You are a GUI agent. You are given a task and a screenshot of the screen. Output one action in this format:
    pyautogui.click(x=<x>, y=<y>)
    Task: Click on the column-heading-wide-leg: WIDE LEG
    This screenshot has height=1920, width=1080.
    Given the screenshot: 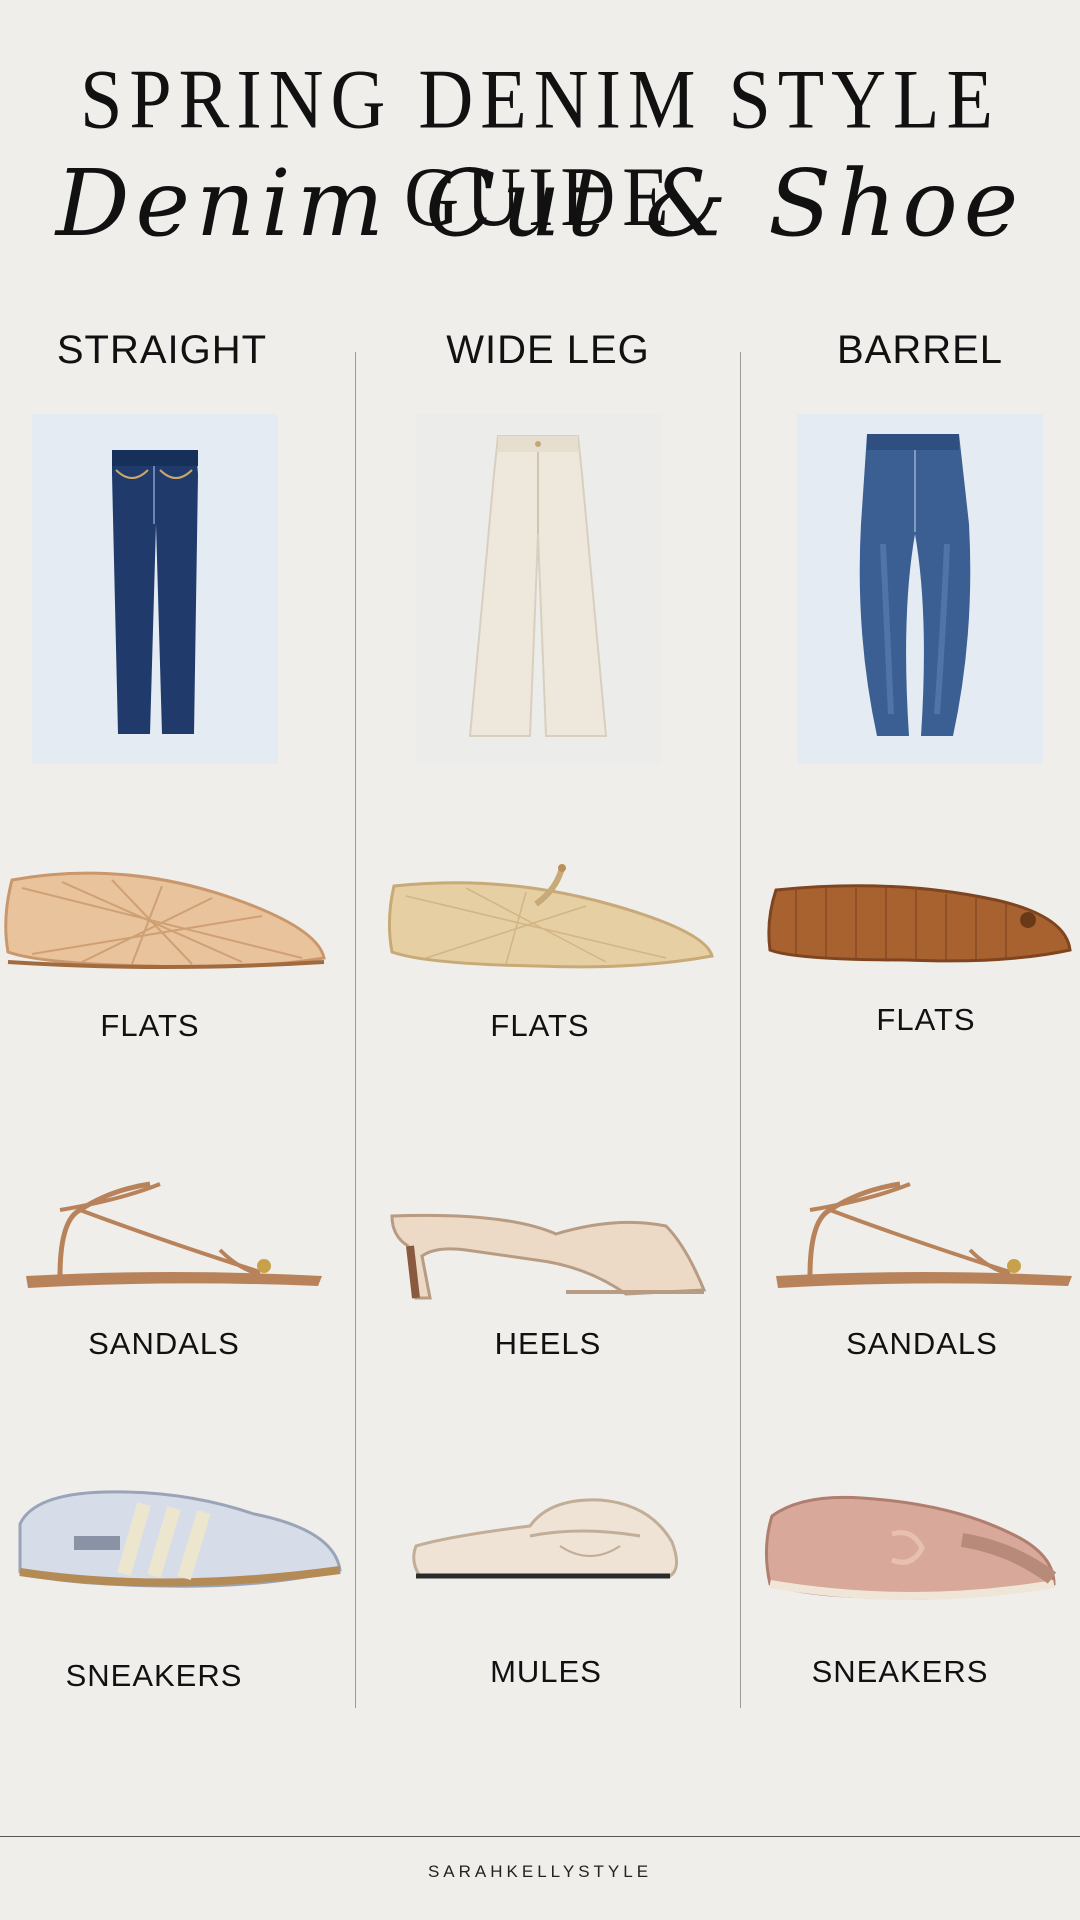 What is the action you would take?
    pyautogui.click(x=548, y=350)
    